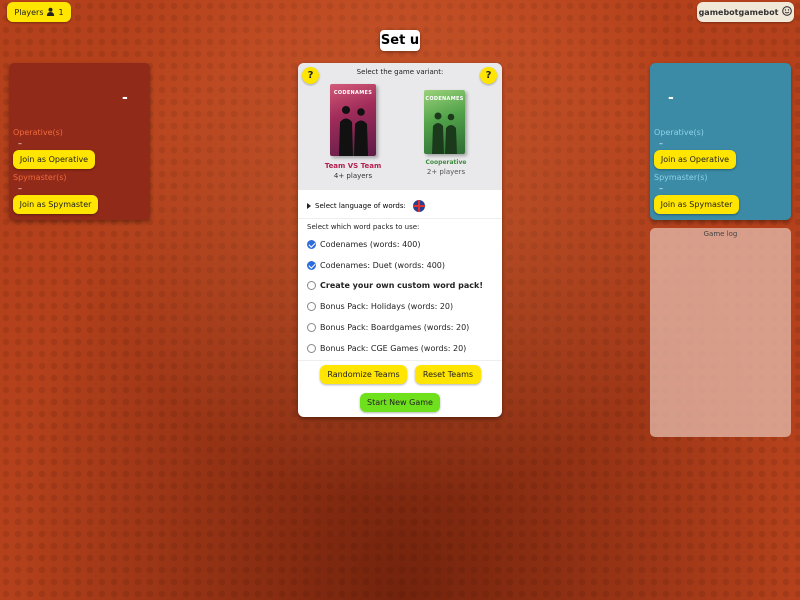 Image resolution: width=800 pixels, height=600 pixels. Describe the element at coordinates (55, 204) in the screenshot. I see `red-join-spymaster-button: Join as Spymaster` at that location.